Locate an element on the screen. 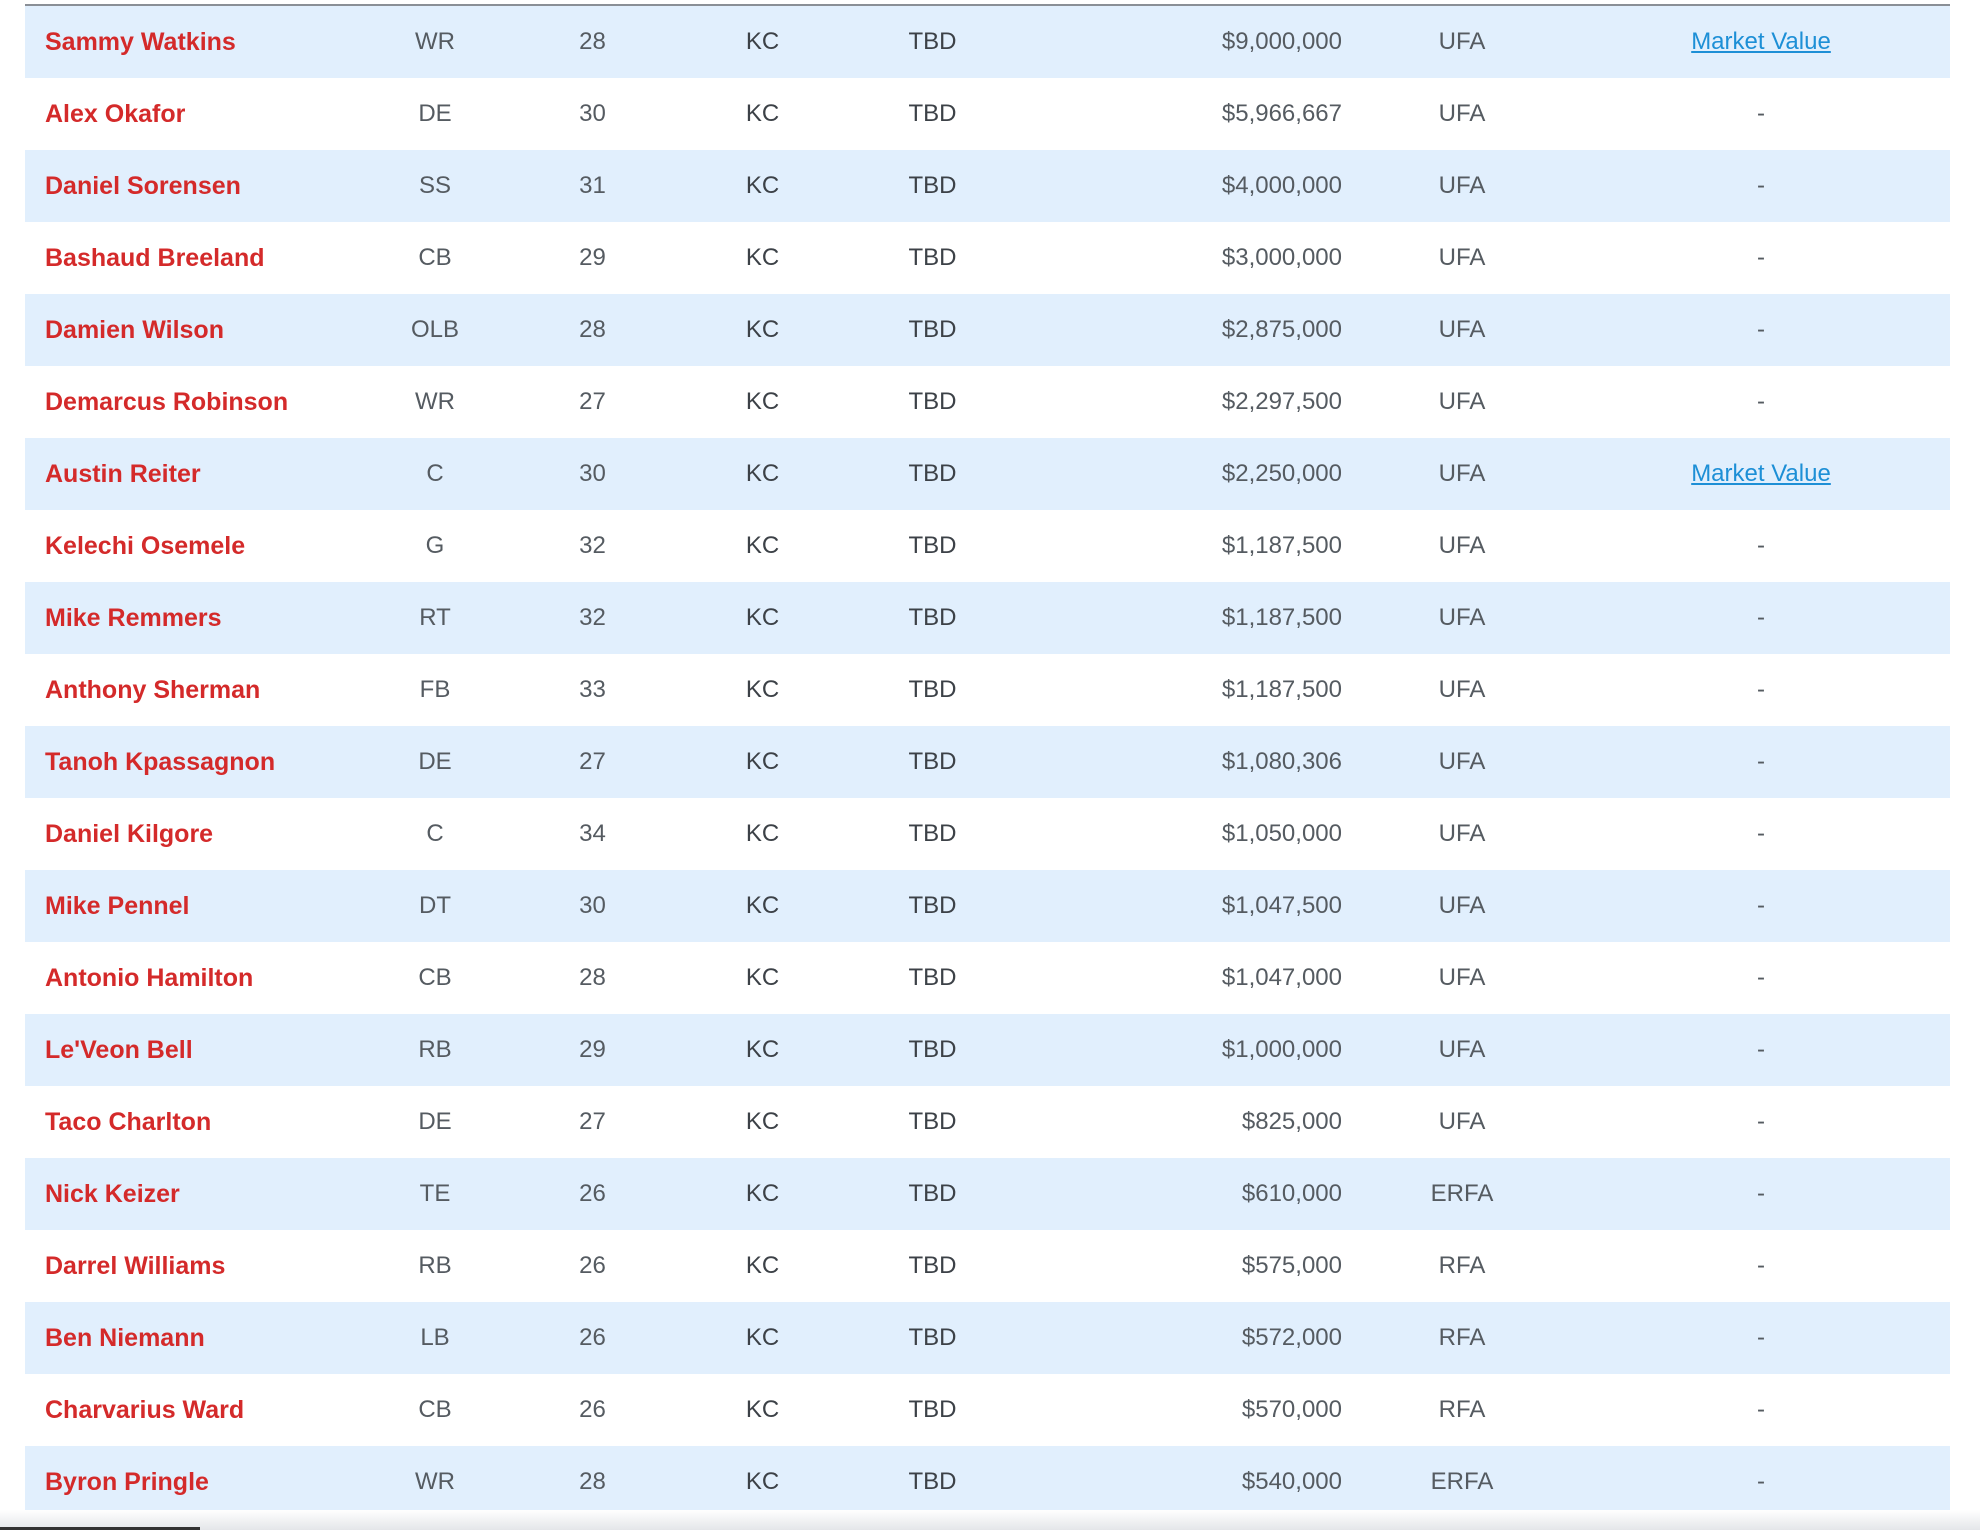 This screenshot has height=1530, width=1980. player-salary: $1,047,000 is located at coordinates (1281, 977).